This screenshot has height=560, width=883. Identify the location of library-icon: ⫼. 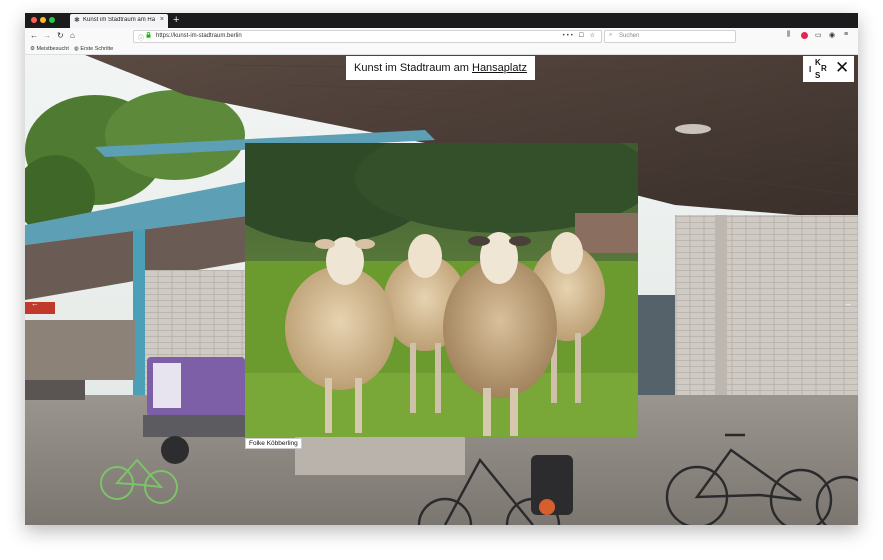
(788, 35).